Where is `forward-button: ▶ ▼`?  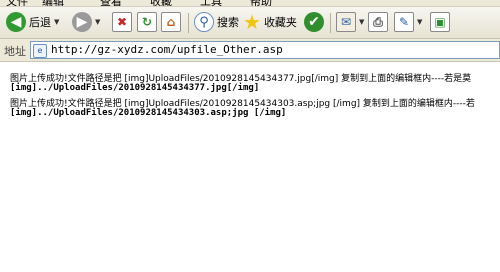 forward-button: ▶ ▼ is located at coordinates (86, 22).